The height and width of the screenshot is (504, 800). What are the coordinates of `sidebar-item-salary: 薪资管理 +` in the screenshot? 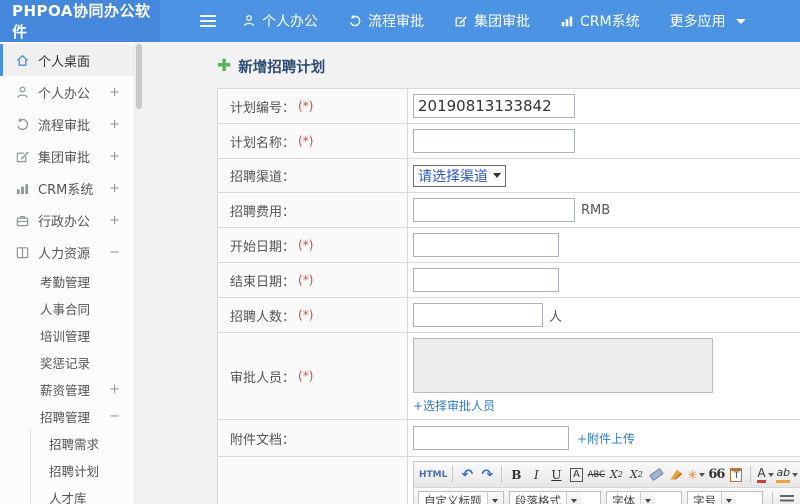 It's located at (67, 389).